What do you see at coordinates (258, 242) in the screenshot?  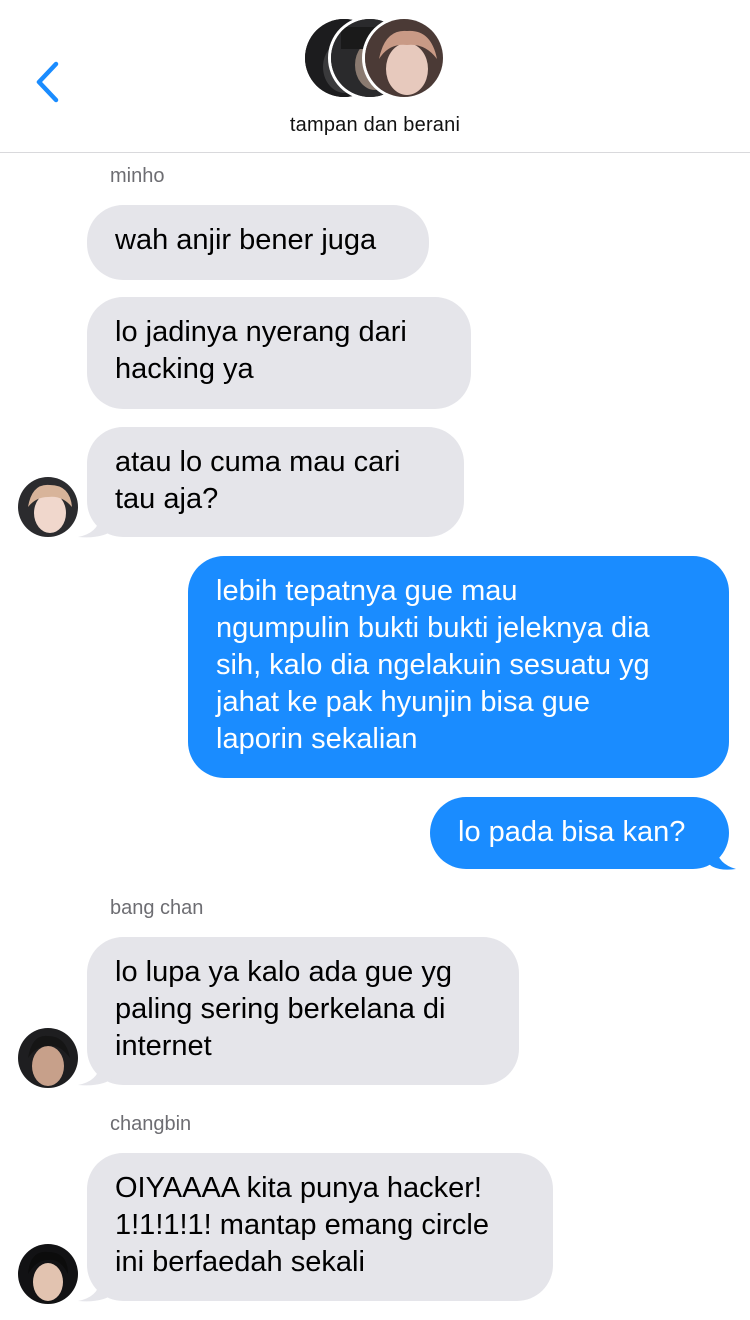 I see `incoming-message-bubble: wah anjir bener juga` at bounding box center [258, 242].